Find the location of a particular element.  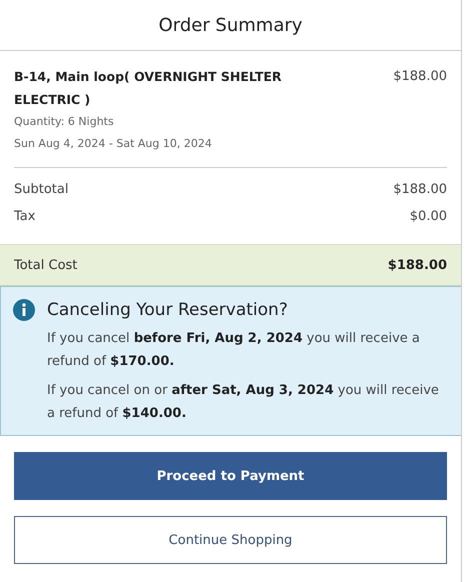

summary-value: $188.00 is located at coordinates (420, 189).